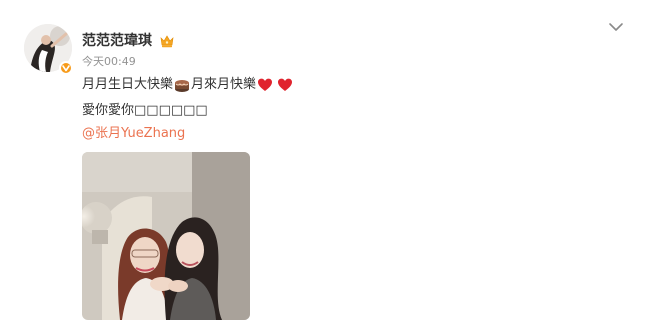 The height and width of the screenshot is (325, 645). I want to click on cake-emoji-icon, so click(182, 85).